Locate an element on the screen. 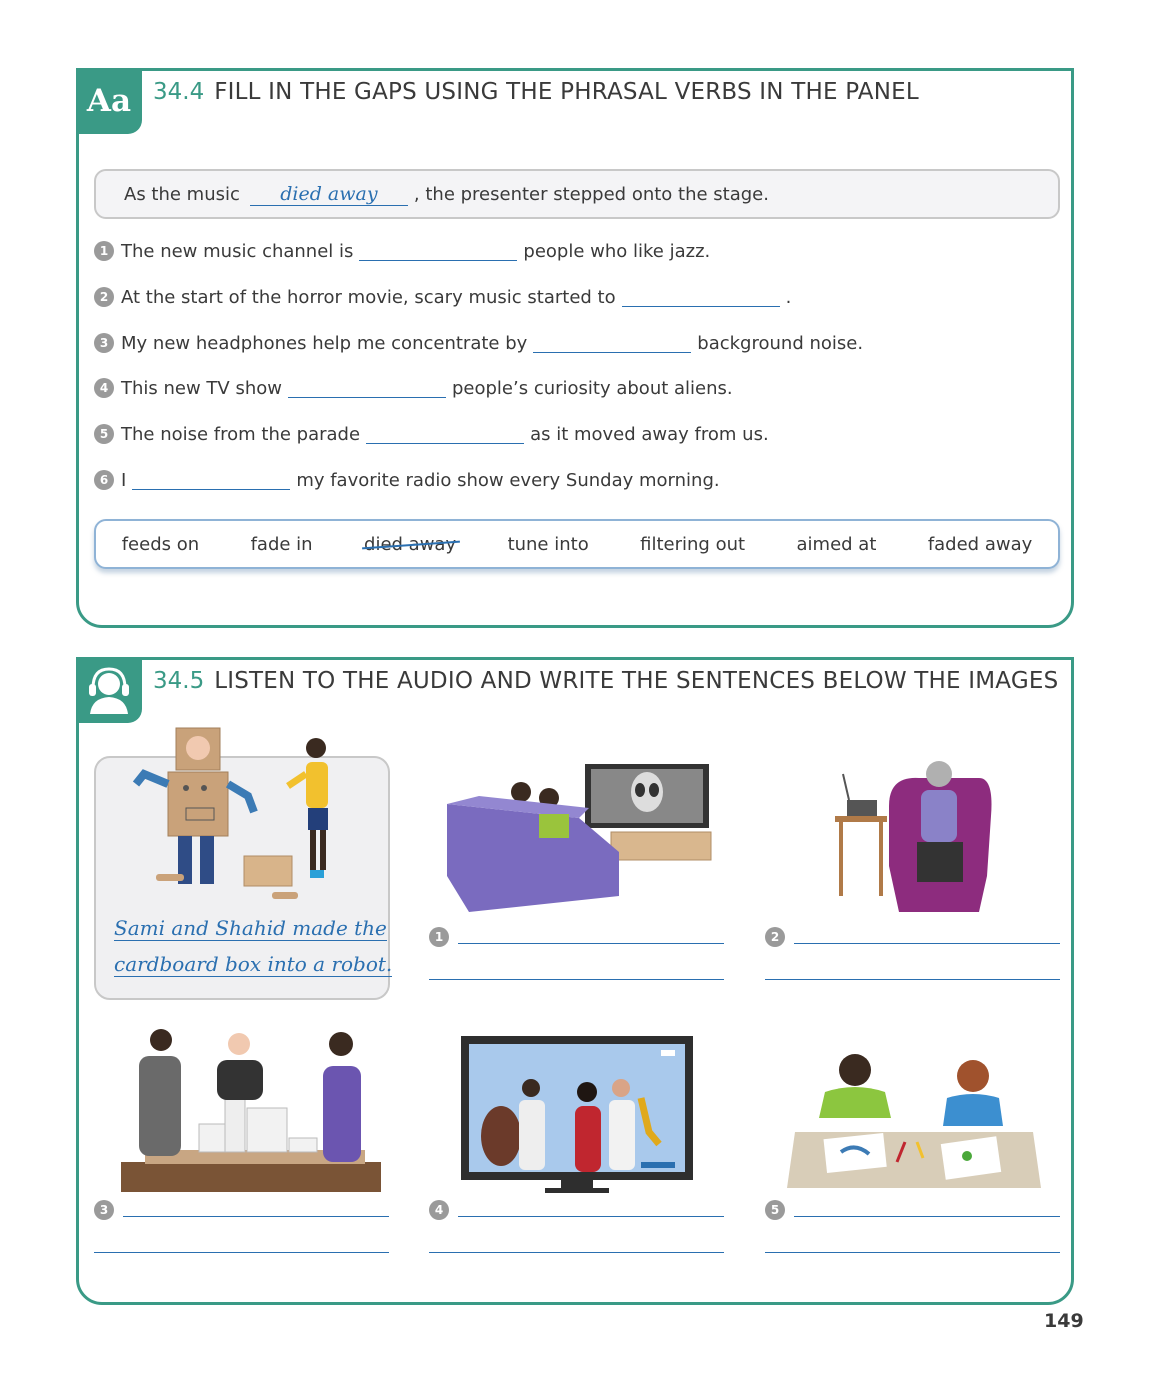  building-model-meeting-illustration is located at coordinates (251, 1110).